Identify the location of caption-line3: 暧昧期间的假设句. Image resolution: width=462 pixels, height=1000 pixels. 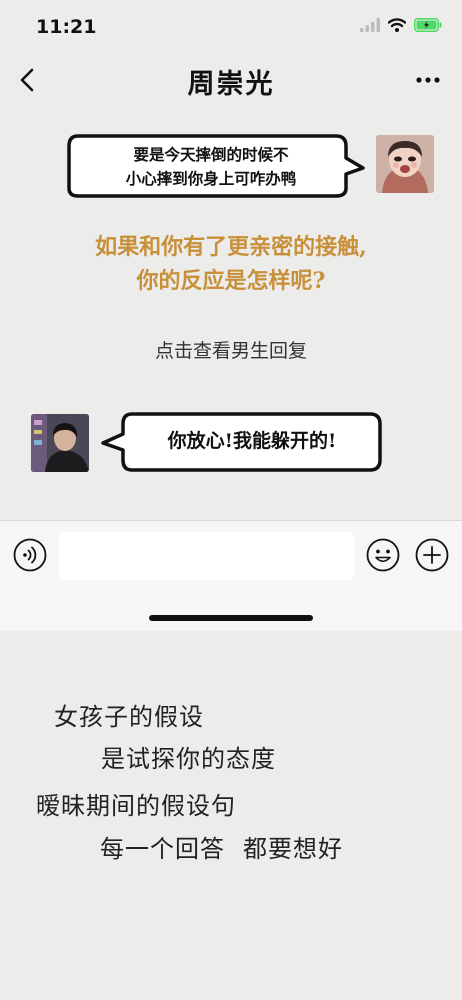
(136, 806).